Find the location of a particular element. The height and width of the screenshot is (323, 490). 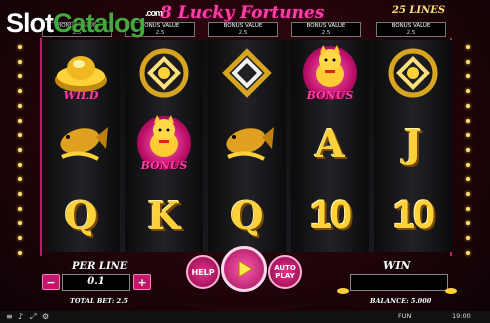

auto-play-button: AUTO PLAY is located at coordinates (285, 272).